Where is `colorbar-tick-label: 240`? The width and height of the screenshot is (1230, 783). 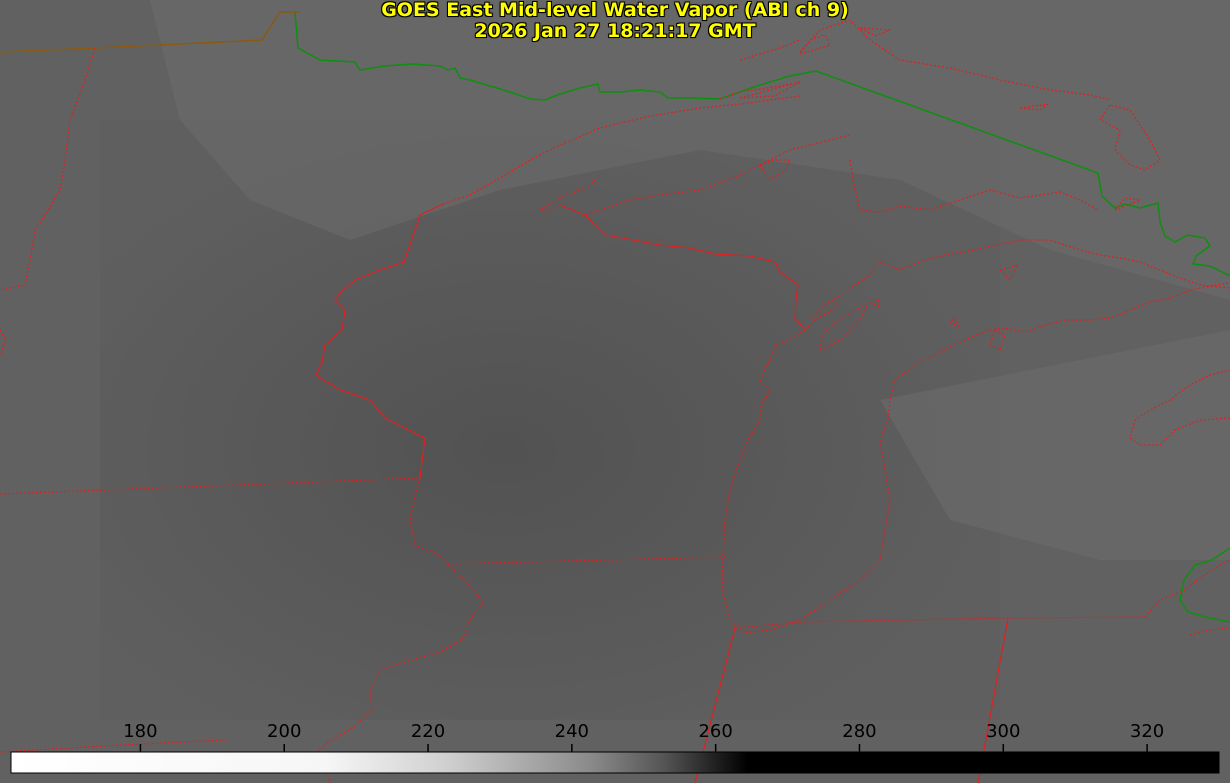 colorbar-tick-label: 240 is located at coordinates (572, 731).